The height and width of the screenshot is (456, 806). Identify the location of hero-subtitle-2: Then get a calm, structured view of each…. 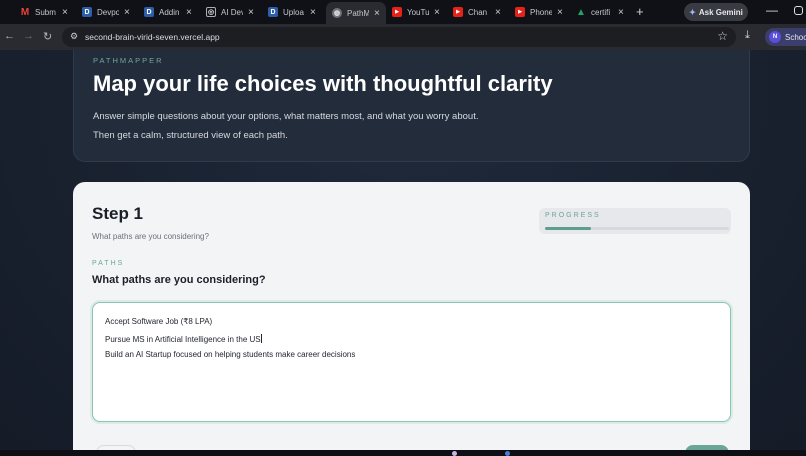
(190, 135).